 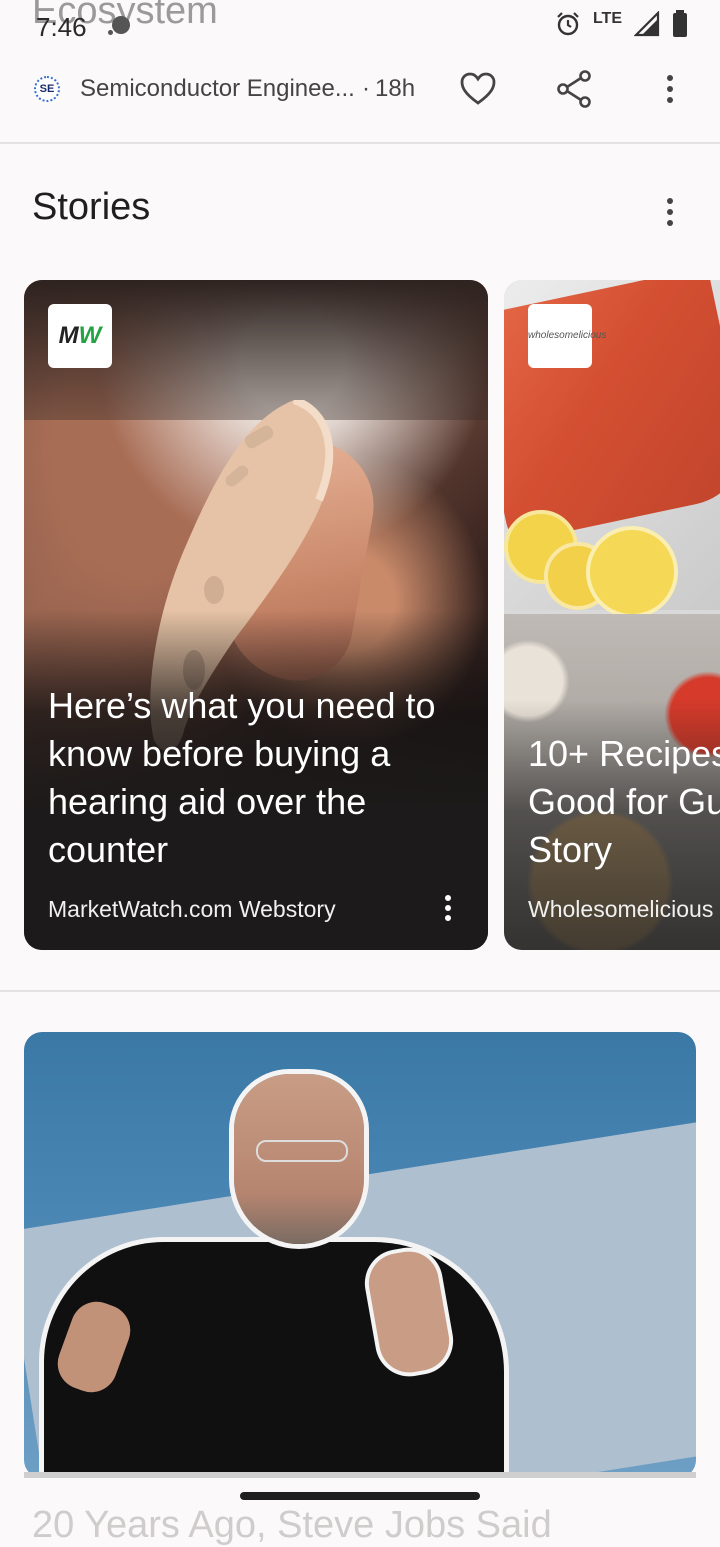 I want to click on notification-small-dot-icon, so click(x=110, y=32).